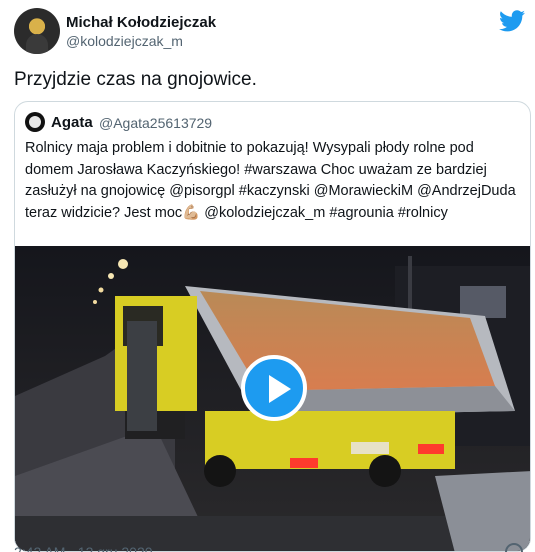 Image resolution: width=535 pixels, height=552 pixels. I want to click on play-button, so click(274, 388).